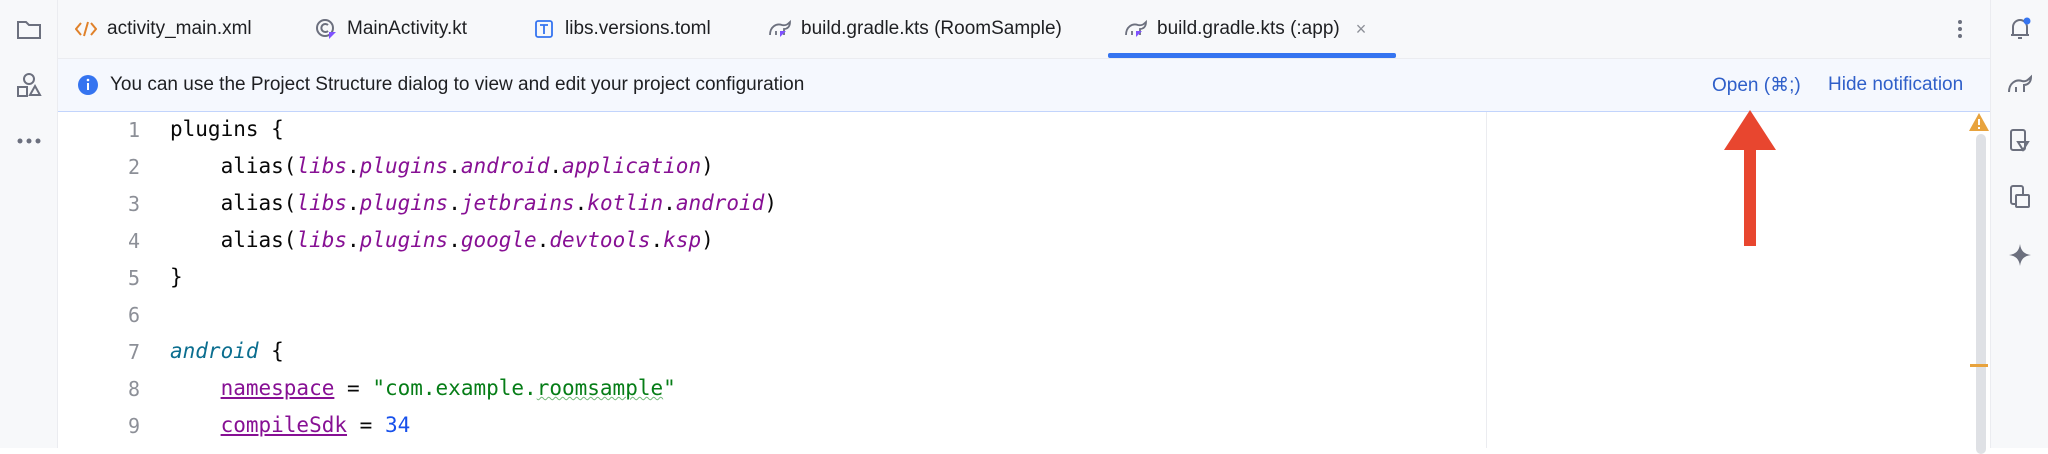  I want to click on vertical-scrollbar, so click(1981, 294).